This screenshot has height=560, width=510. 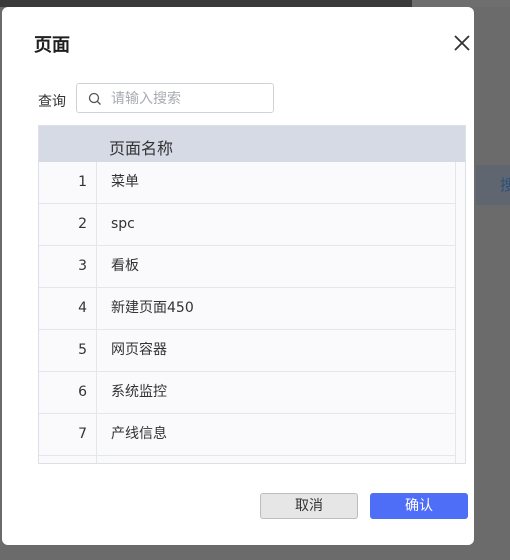 What do you see at coordinates (255, 3) in the screenshot?
I see `background-topbar` at bounding box center [255, 3].